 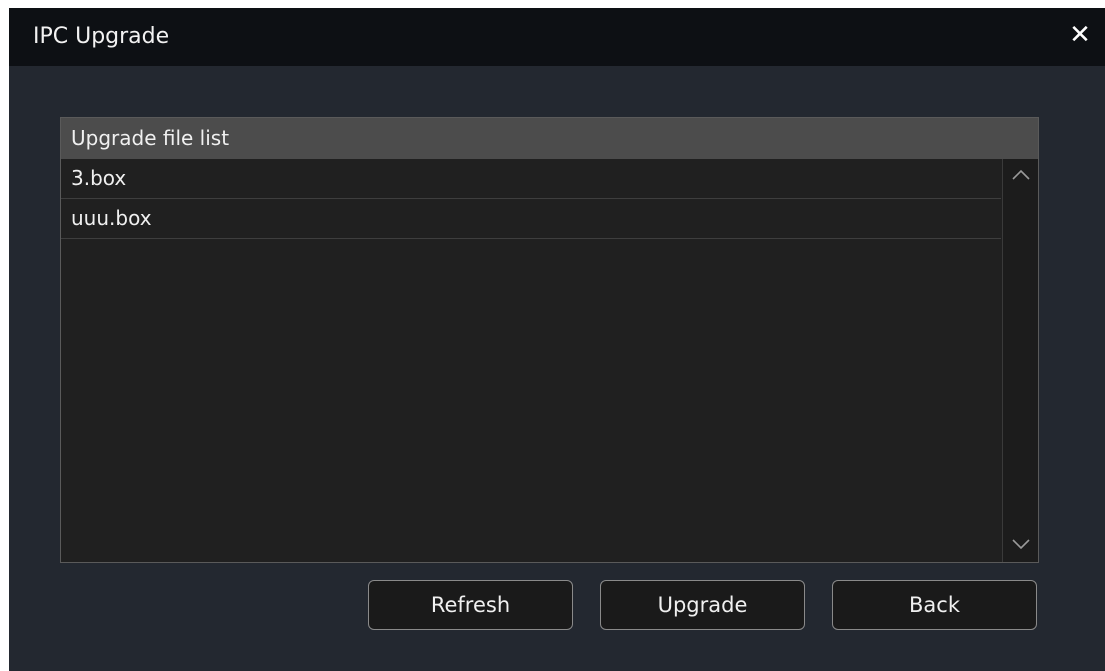 What do you see at coordinates (1020, 176) in the screenshot?
I see `chevron-up-icon` at bounding box center [1020, 176].